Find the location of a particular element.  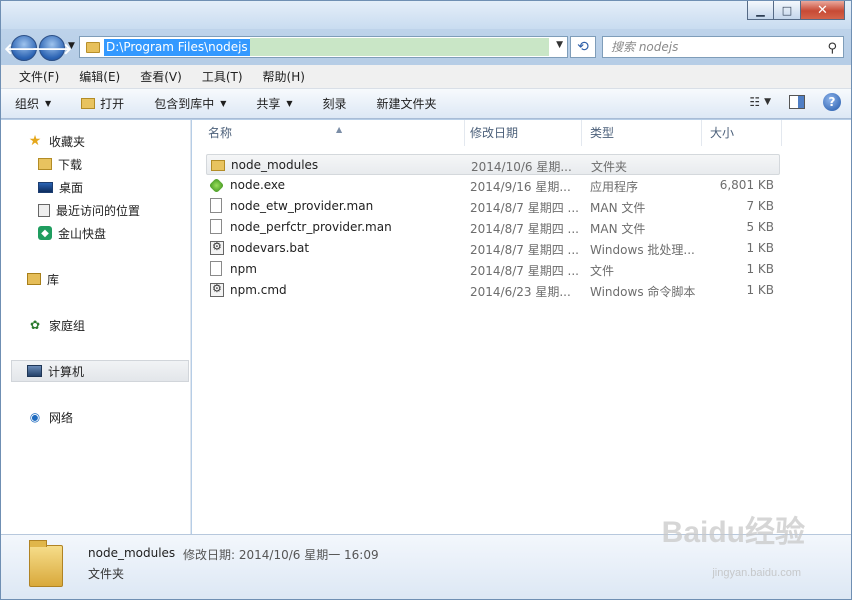

close-button: ✕ is located at coordinates (823, 10).